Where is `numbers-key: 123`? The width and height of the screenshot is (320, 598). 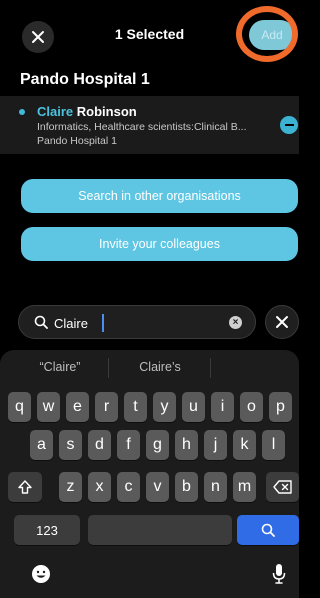
numbers-key: 123 is located at coordinates (47, 530).